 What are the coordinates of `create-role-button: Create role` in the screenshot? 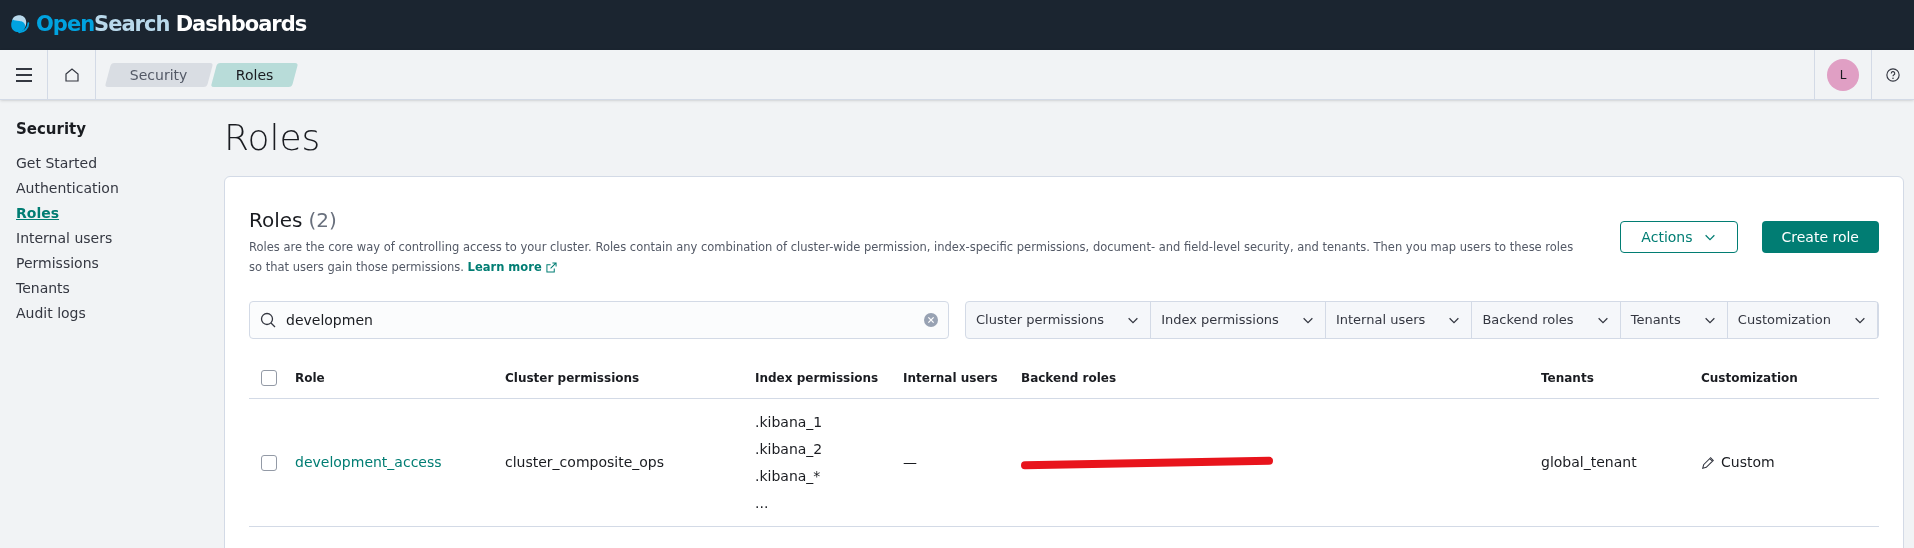 It's located at (1820, 237).